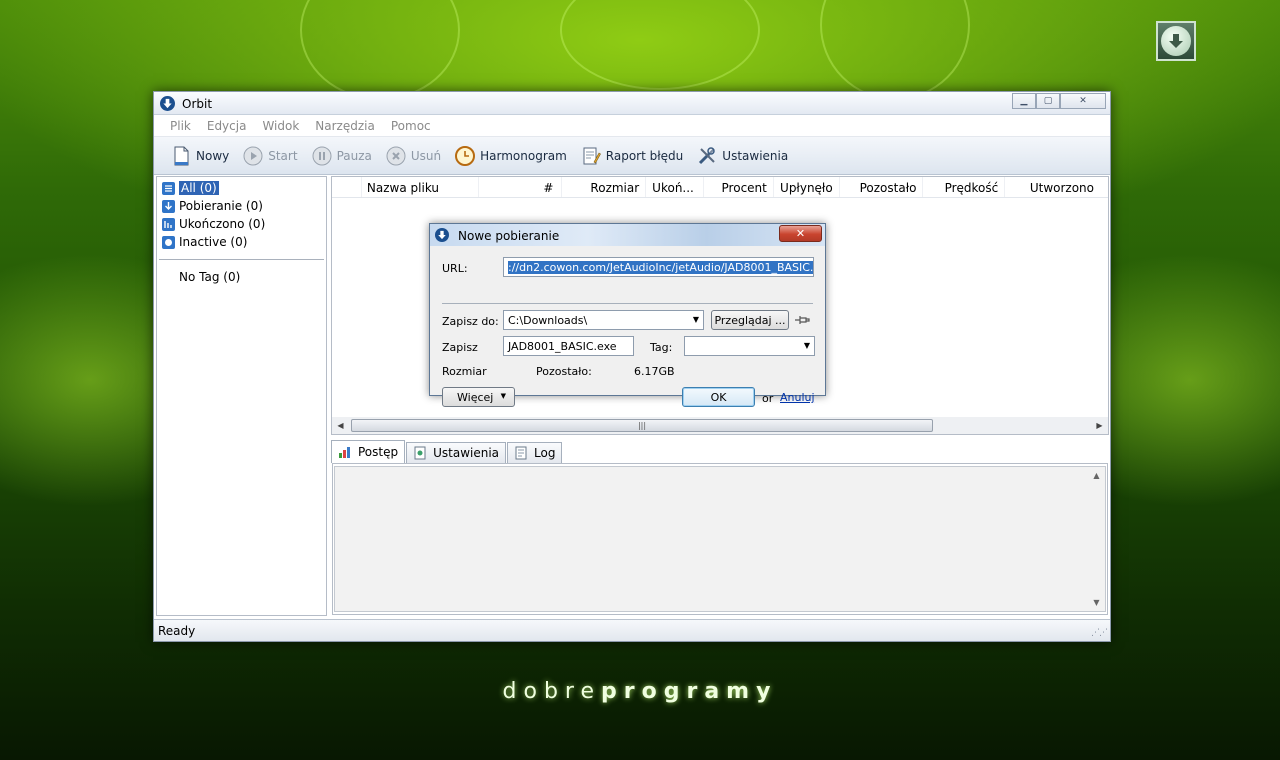  Describe the element at coordinates (378, 452) in the screenshot. I see `tab-progress-label: Postęp` at that location.